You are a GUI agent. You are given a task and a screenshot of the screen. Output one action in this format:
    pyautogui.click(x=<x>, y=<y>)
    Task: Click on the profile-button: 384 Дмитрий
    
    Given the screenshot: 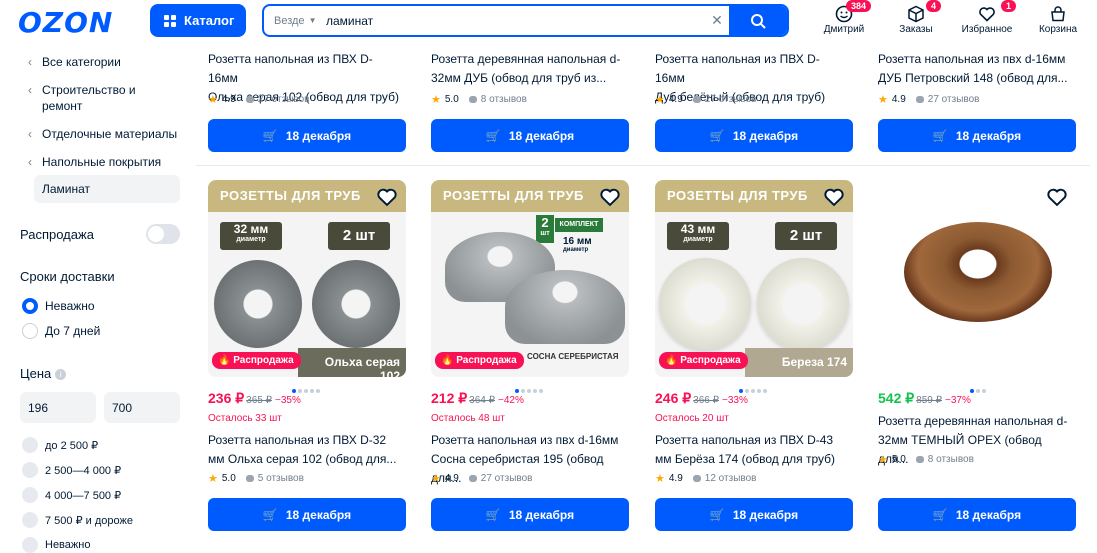 What is the action you would take?
    pyautogui.click(x=844, y=17)
    